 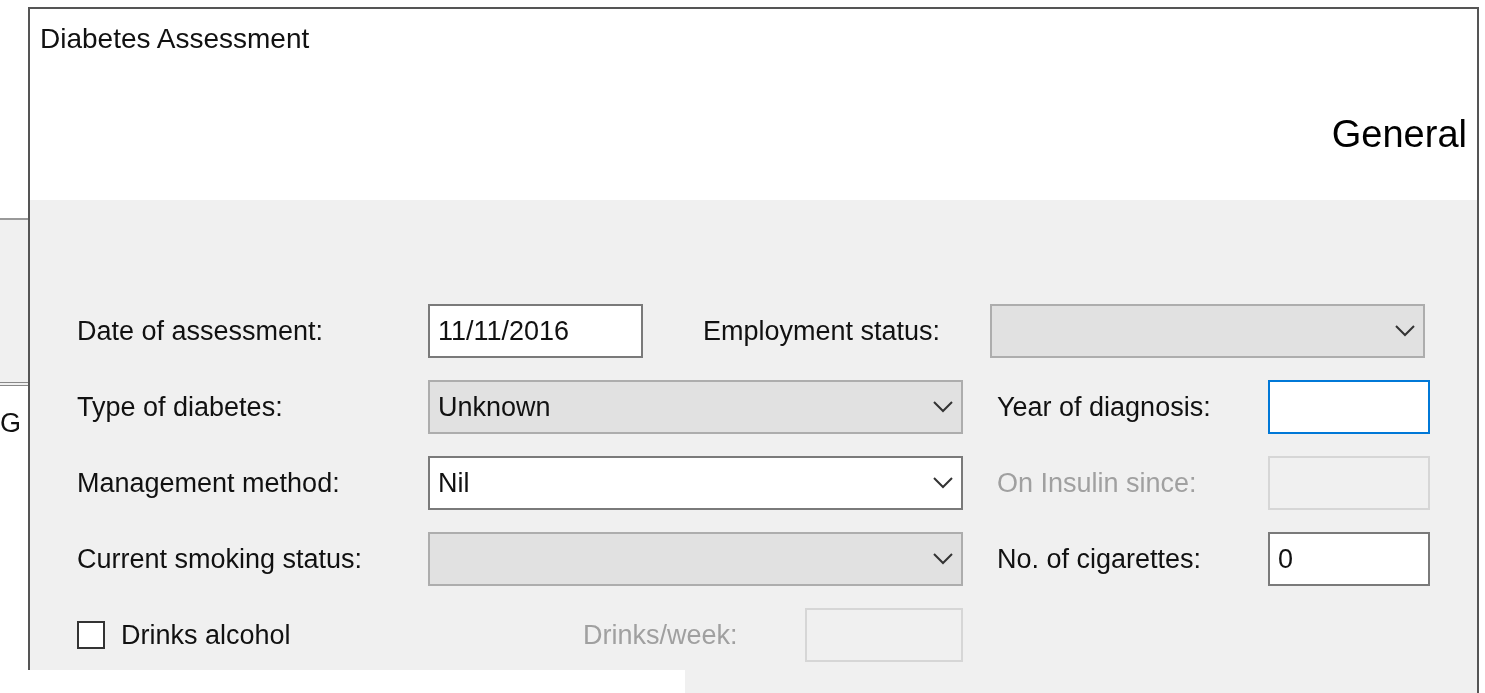 What do you see at coordinates (822, 331) in the screenshot?
I see `field-label: Employment status:` at bounding box center [822, 331].